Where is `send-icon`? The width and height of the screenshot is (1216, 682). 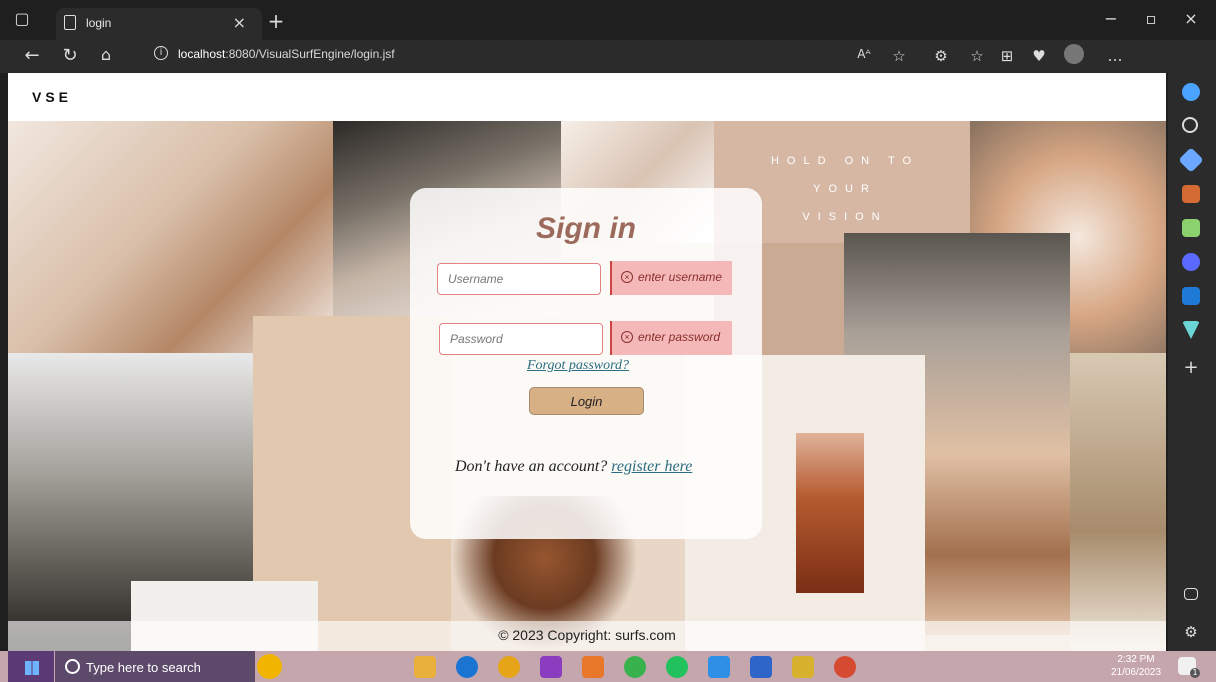
send-icon is located at coordinates (1191, 330).